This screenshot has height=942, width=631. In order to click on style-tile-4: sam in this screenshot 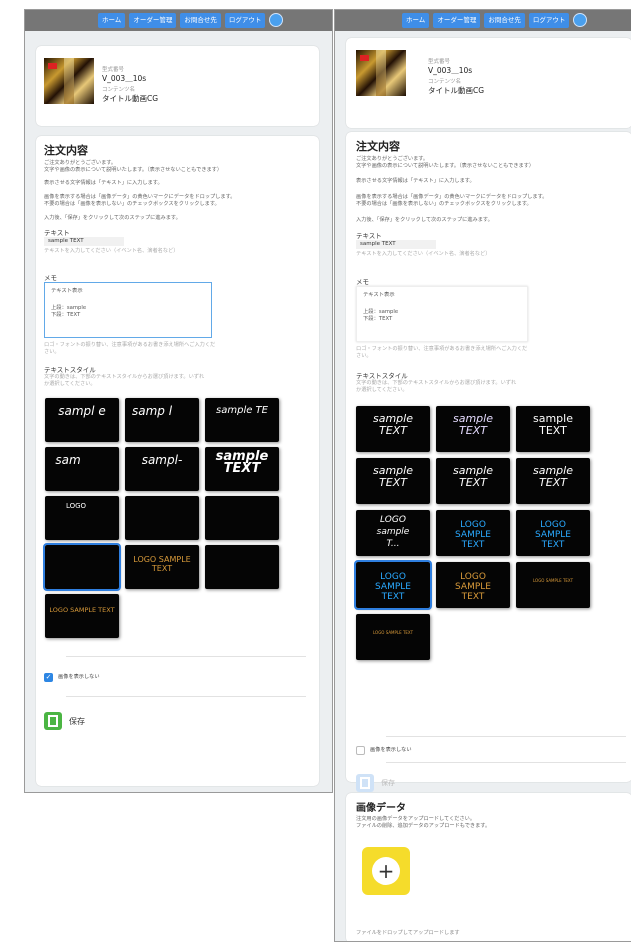, I will do `click(82, 469)`.